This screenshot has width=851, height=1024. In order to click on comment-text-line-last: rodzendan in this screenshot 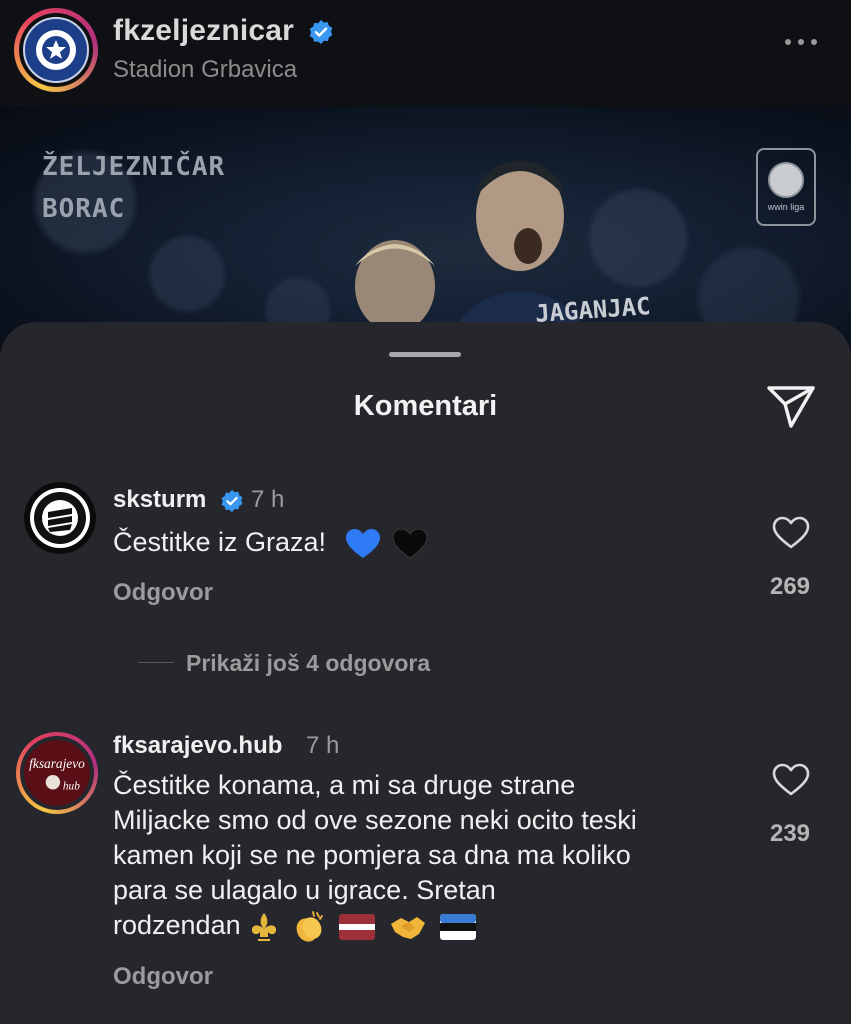, I will do `click(433, 926)`.